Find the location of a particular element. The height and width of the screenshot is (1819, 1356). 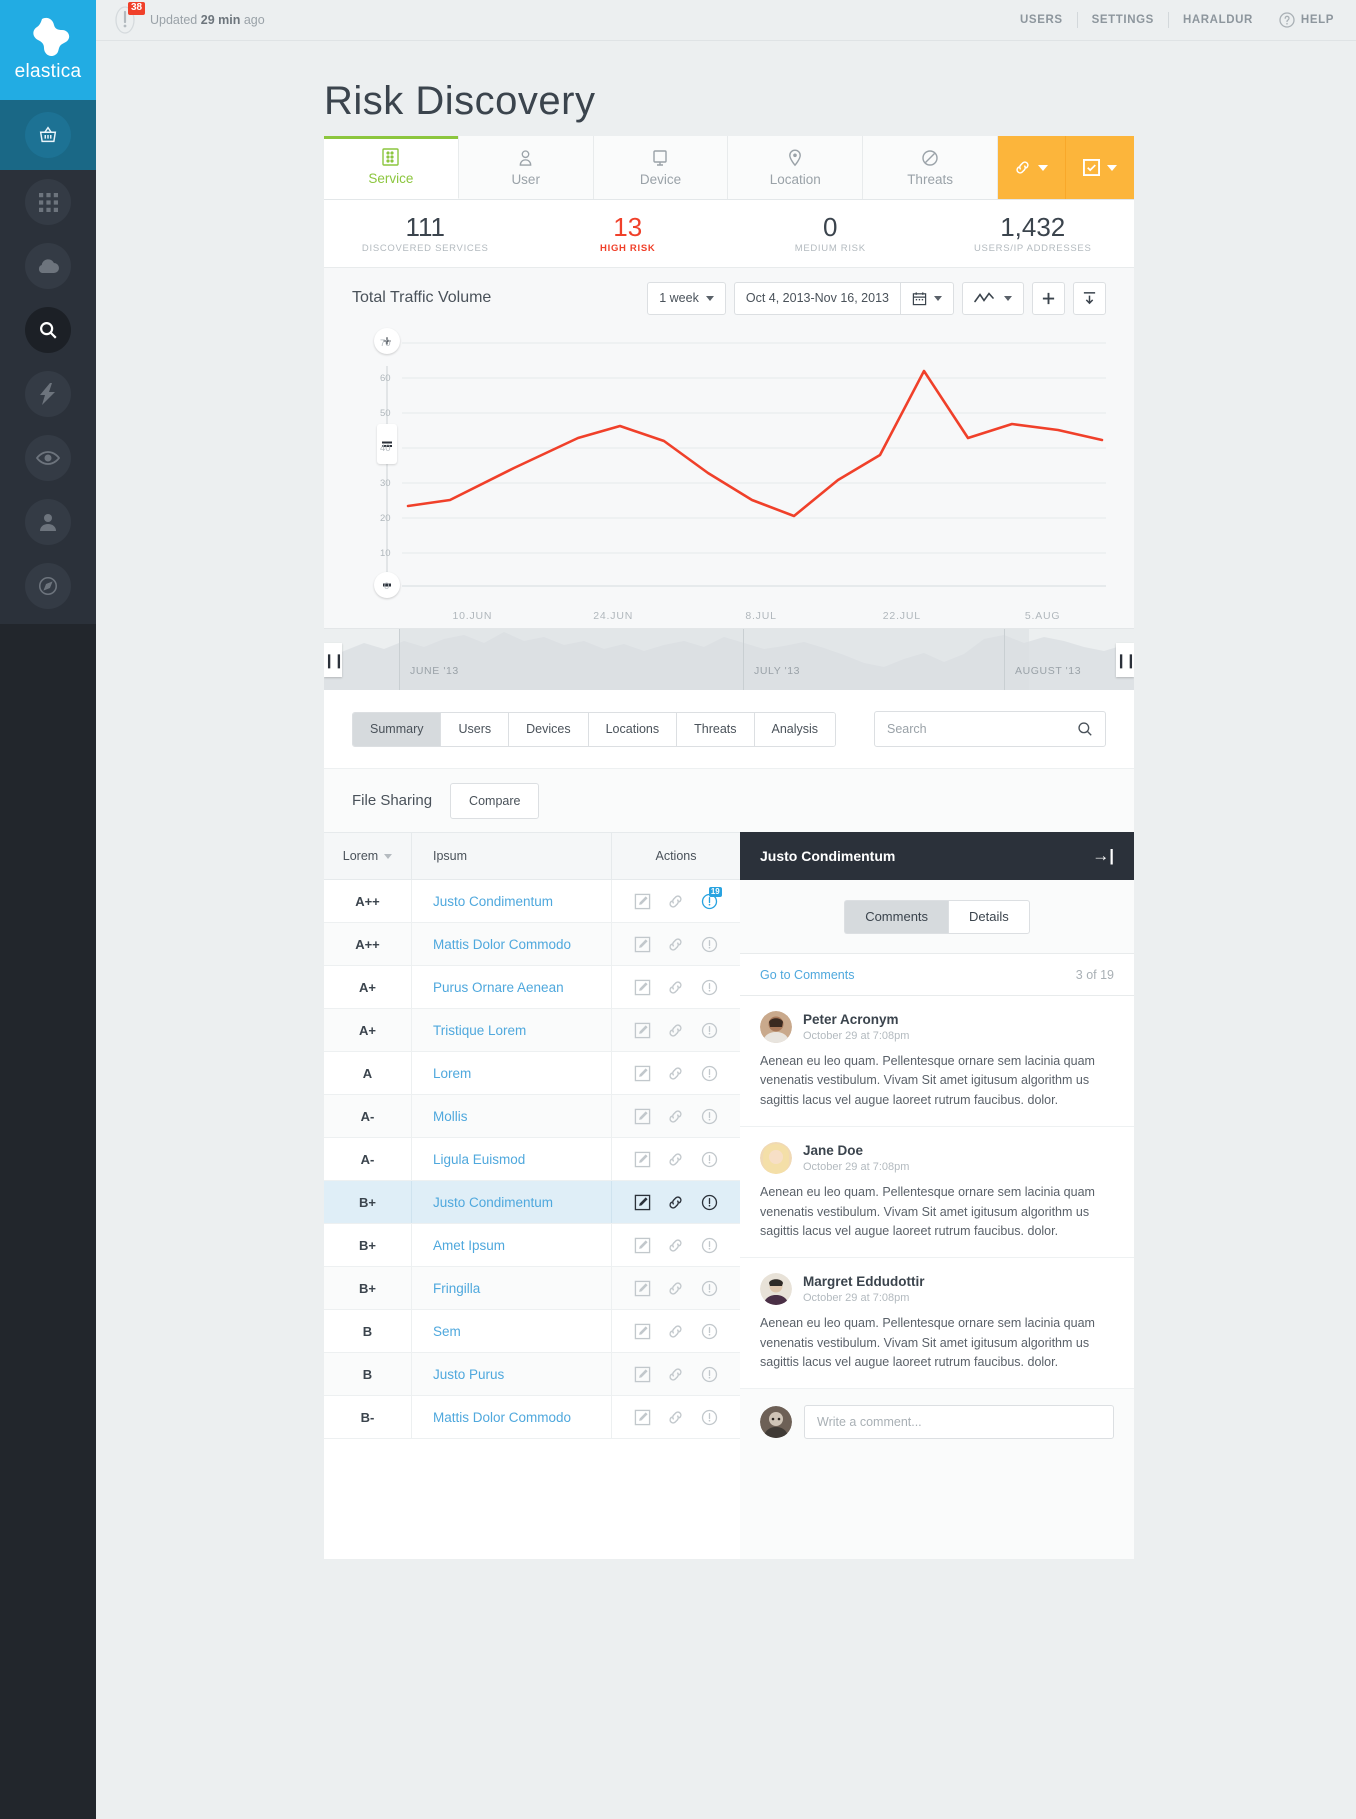

subtab-devices: Devices is located at coordinates (549, 729).